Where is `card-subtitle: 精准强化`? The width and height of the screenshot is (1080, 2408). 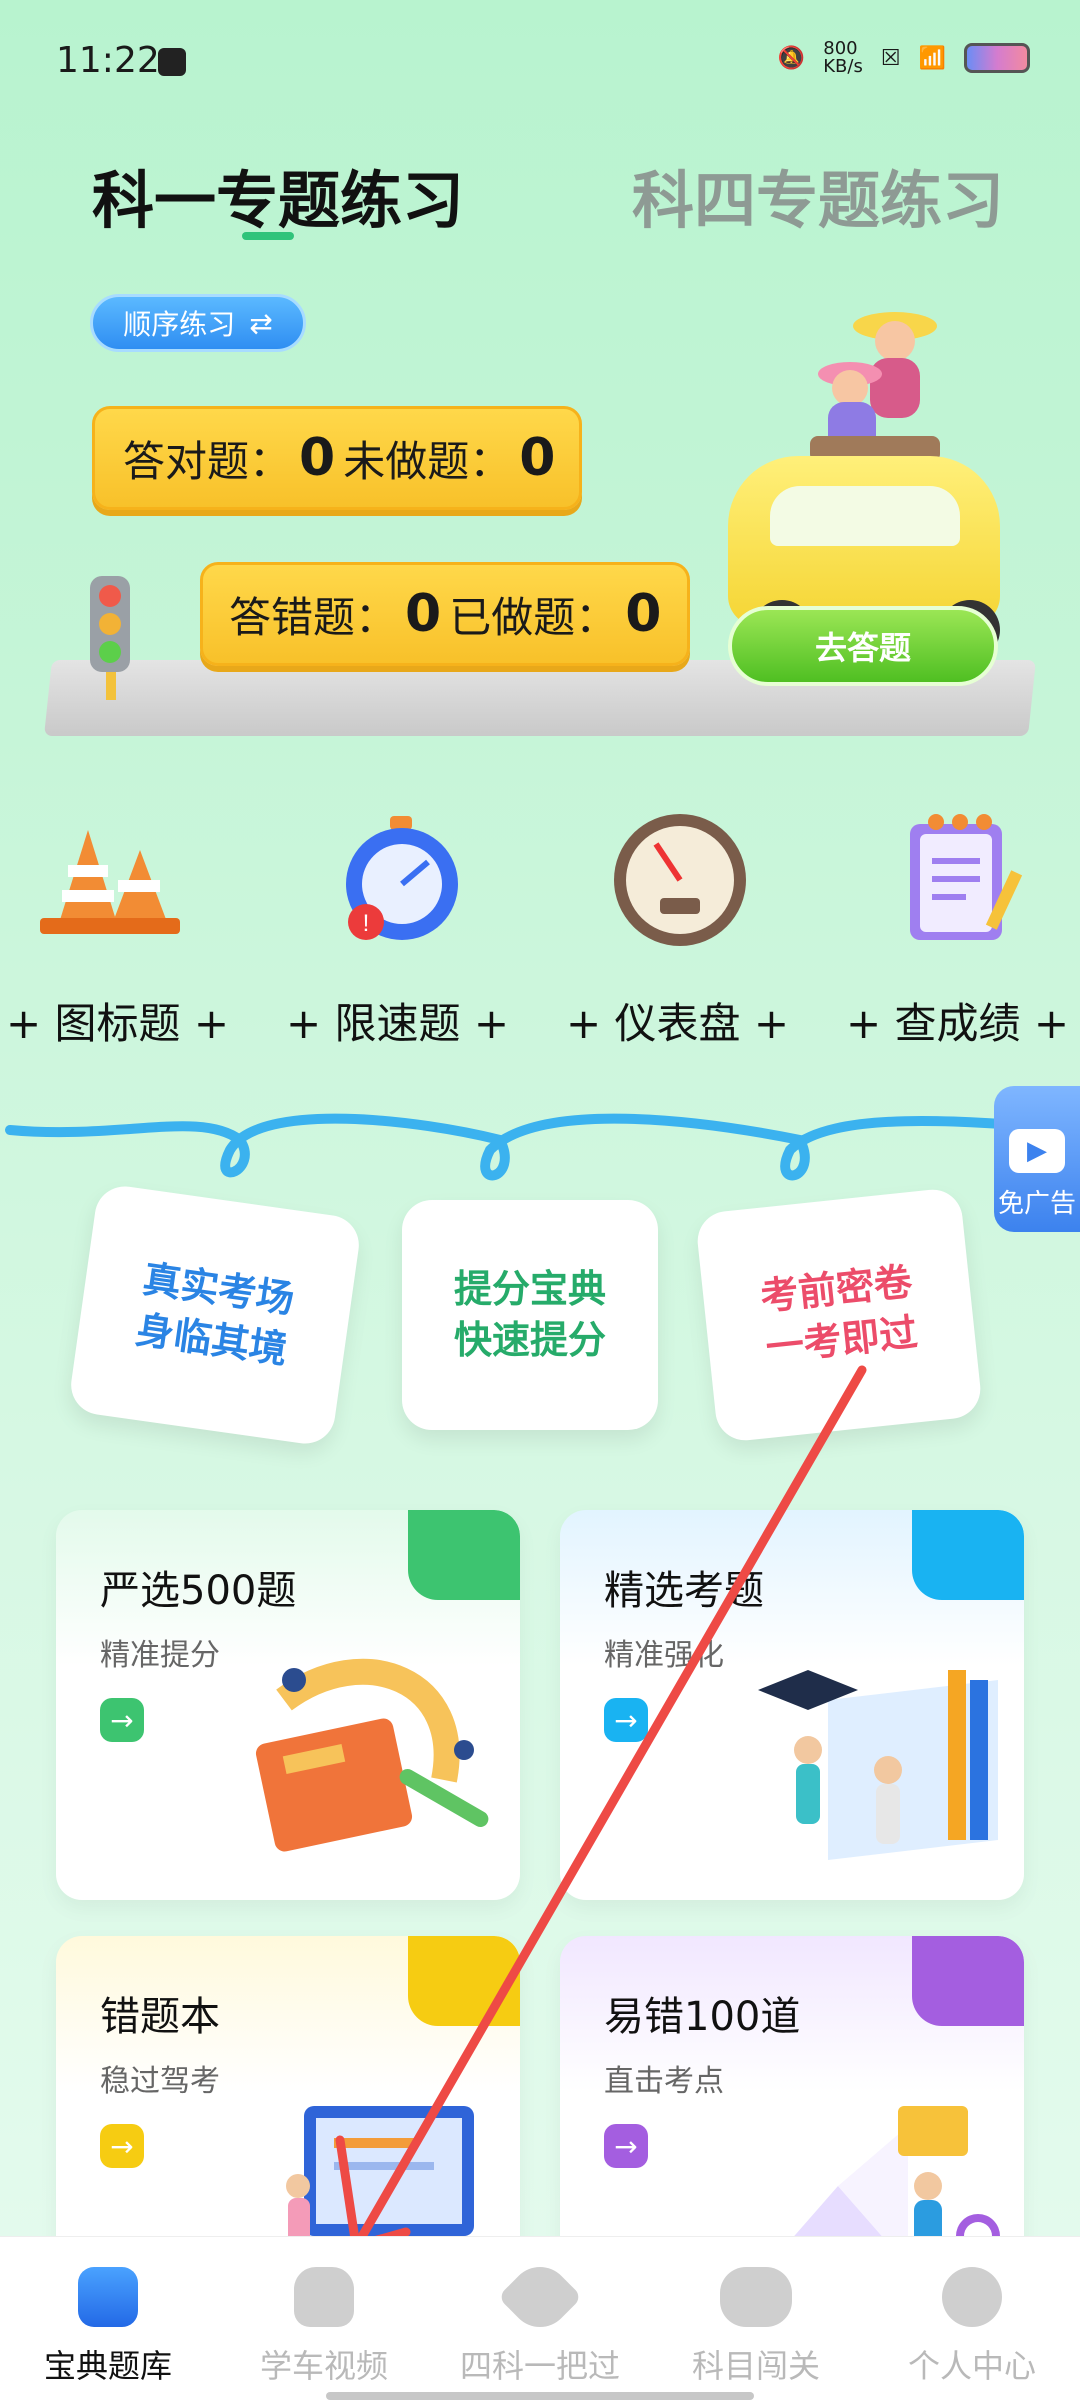 card-subtitle: 精准强化 is located at coordinates (664, 1655).